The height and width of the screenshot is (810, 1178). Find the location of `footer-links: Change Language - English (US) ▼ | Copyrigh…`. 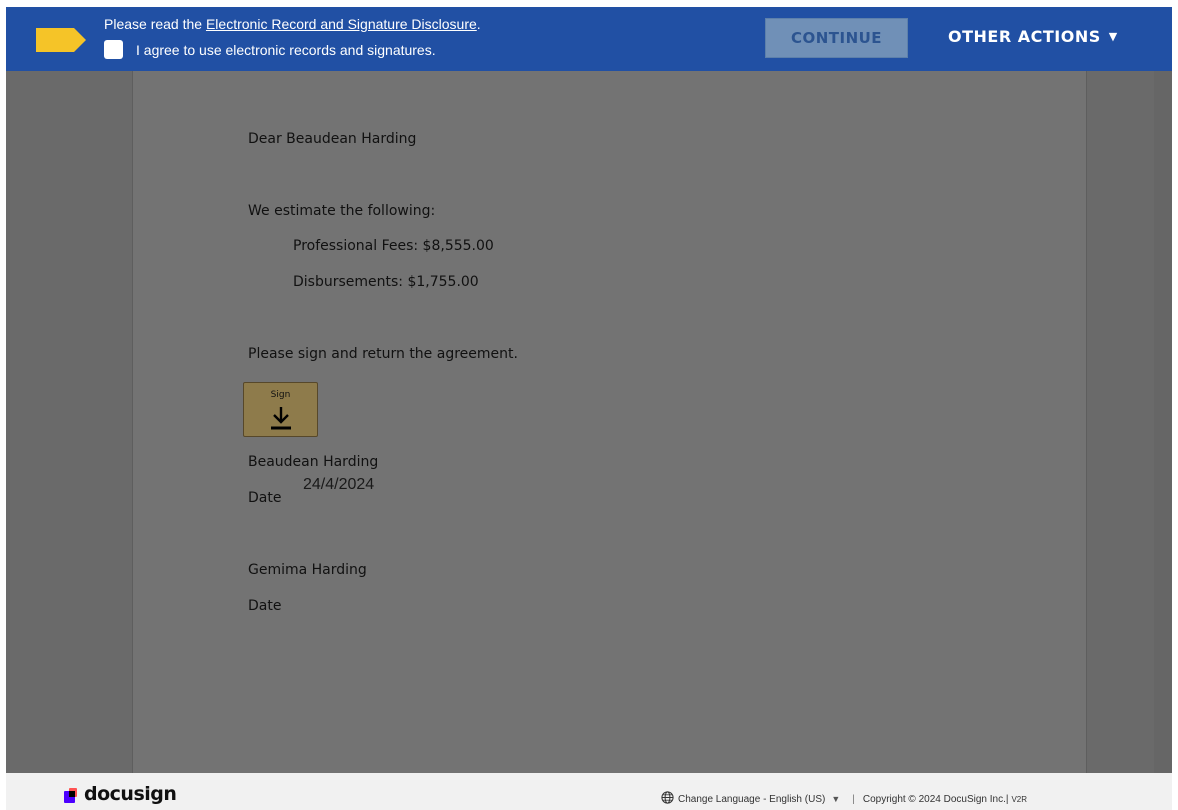

footer-links: Change Language - English (US) ▼ | Copyrigh… is located at coordinates (844, 797).